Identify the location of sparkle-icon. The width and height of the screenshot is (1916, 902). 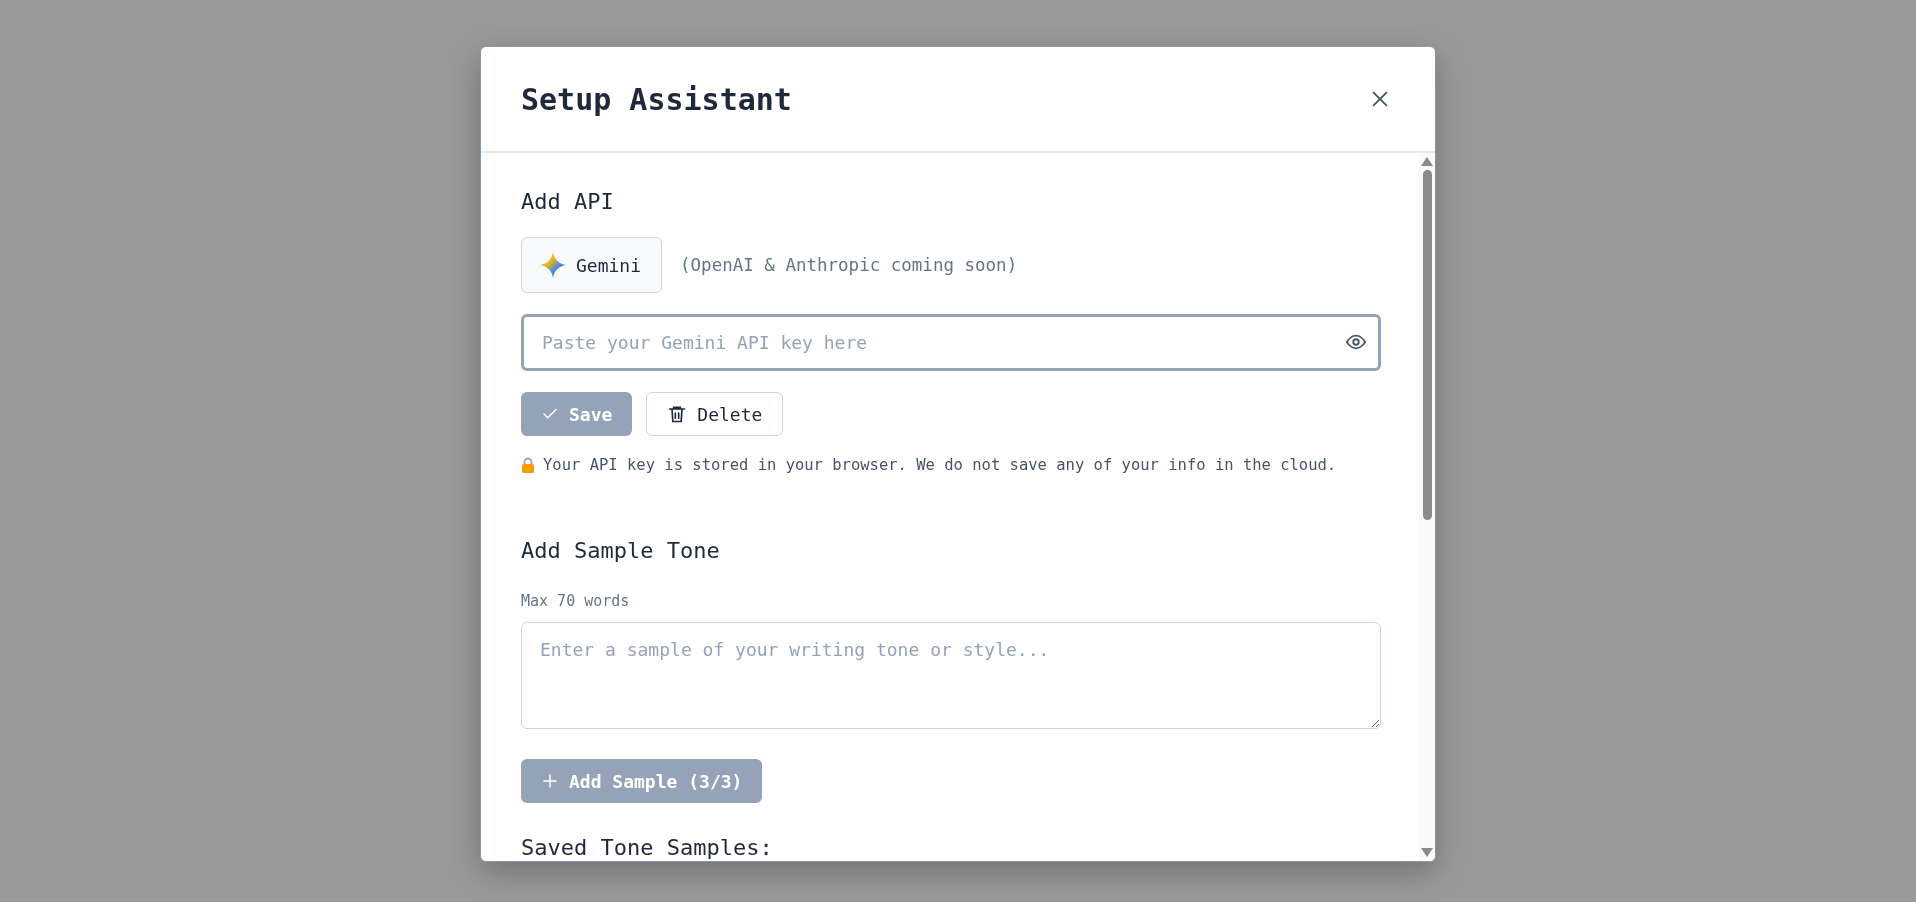
(553, 265).